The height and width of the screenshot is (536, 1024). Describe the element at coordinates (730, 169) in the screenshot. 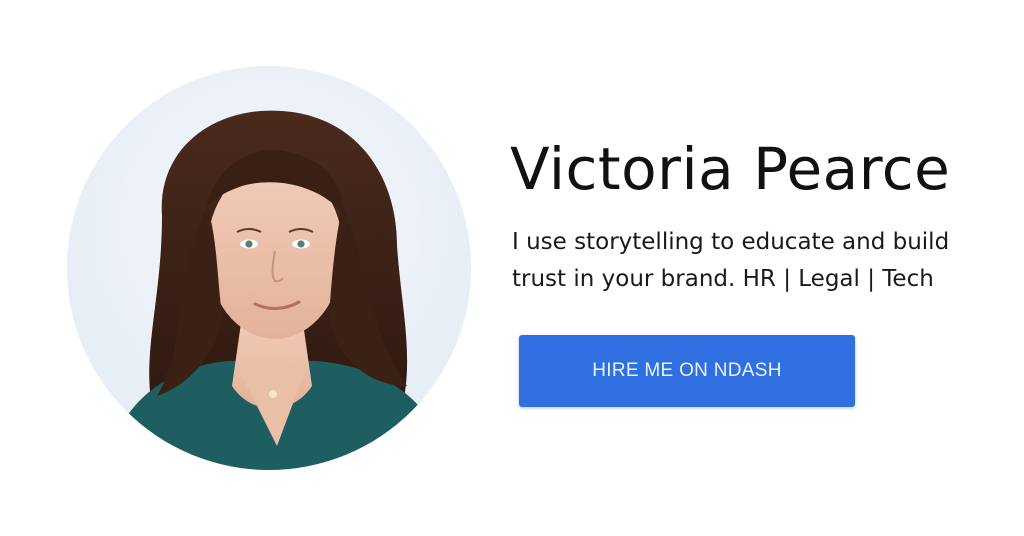

I see `profile-name: Victoria Pearce` at that location.